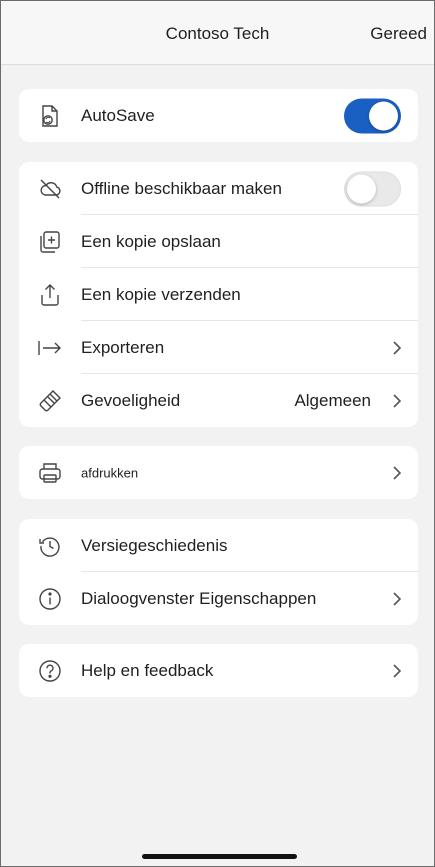 This screenshot has height=867, width=435. Describe the element at coordinates (131, 400) in the screenshot. I see `sensitivity-label: Gevoeligheid` at that location.